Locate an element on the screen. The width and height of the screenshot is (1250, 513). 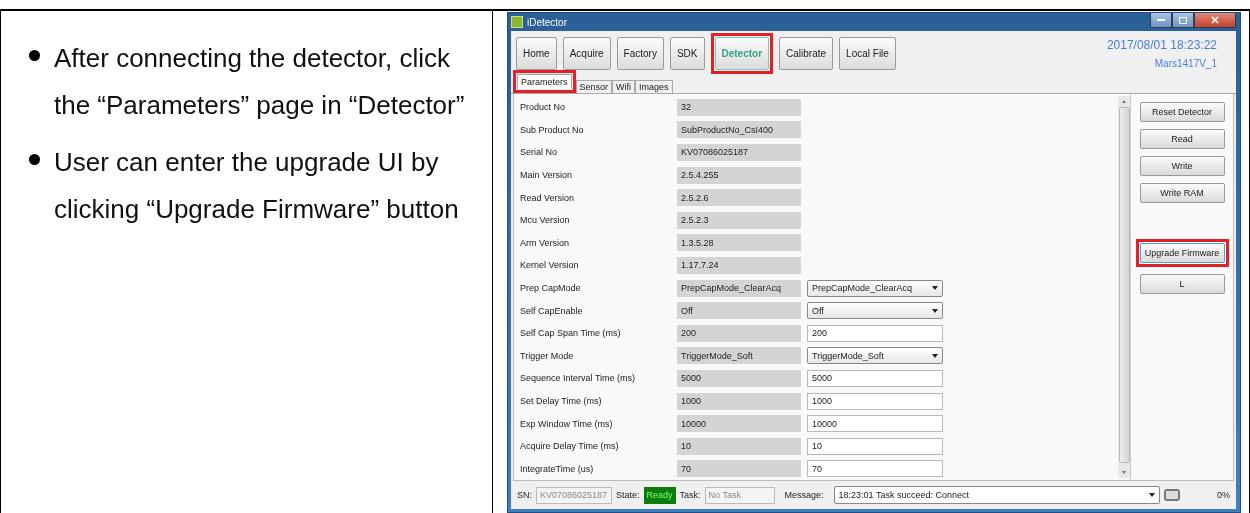
progress-icon is located at coordinates (1171, 495).